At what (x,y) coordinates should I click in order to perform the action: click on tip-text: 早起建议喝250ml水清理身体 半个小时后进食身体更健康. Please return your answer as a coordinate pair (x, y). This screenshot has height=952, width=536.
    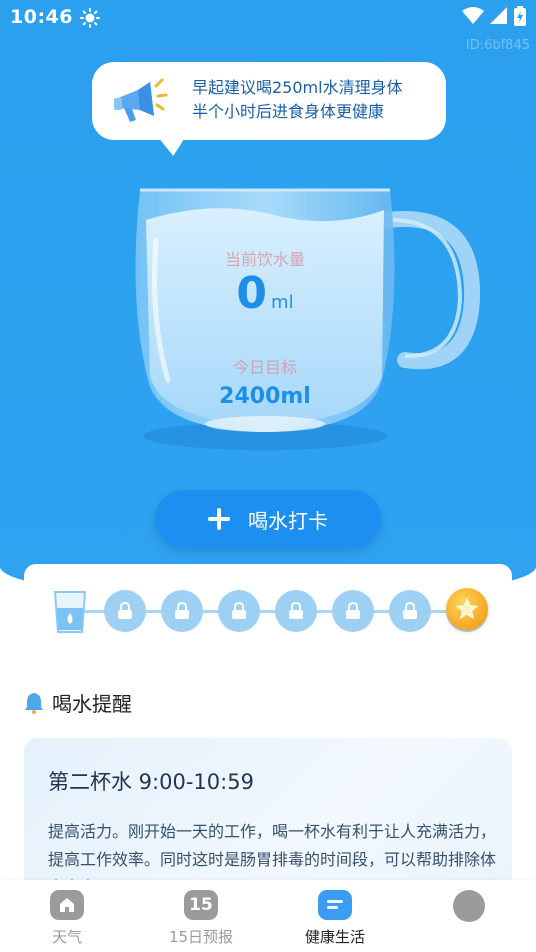
    Looking at the image, I should click on (297, 100).